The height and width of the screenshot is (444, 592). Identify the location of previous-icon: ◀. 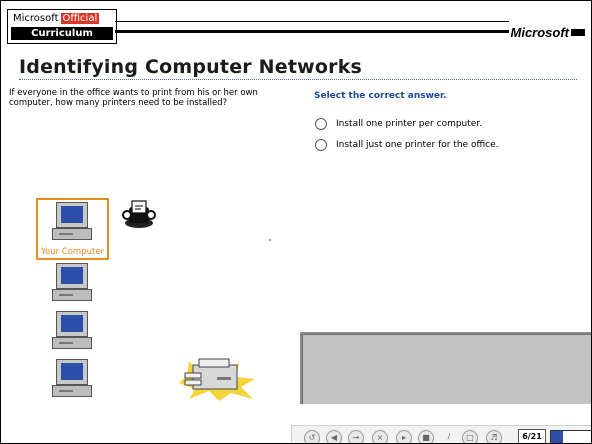
(334, 436).